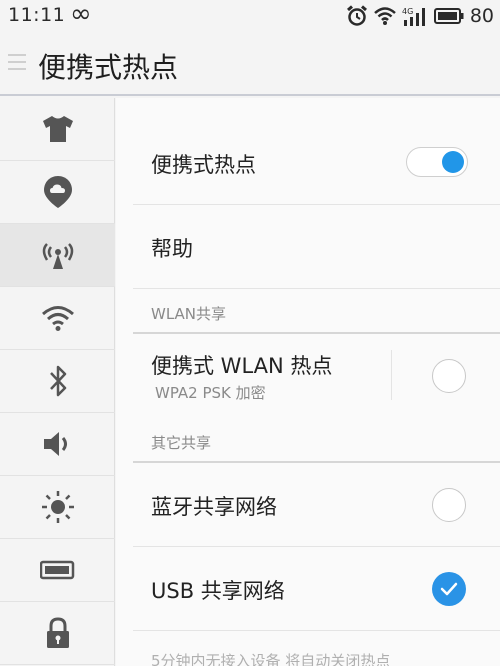 This screenshot has height=666, width=500. I want to click on lock-icon, so click(57, 632).